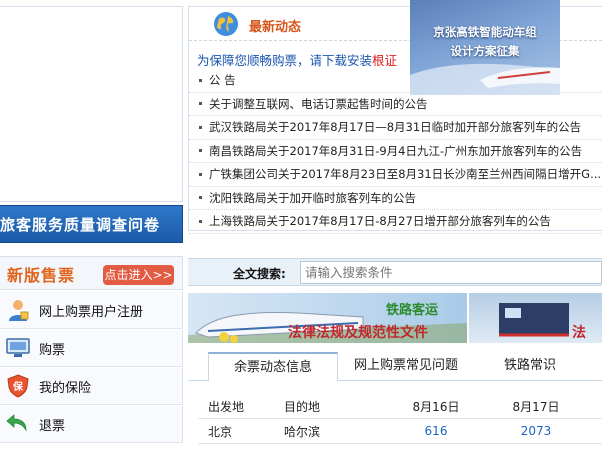 This screenshot has height=454, width=602. I want to click on banner-title: 铁路客运, so click(412, 310).